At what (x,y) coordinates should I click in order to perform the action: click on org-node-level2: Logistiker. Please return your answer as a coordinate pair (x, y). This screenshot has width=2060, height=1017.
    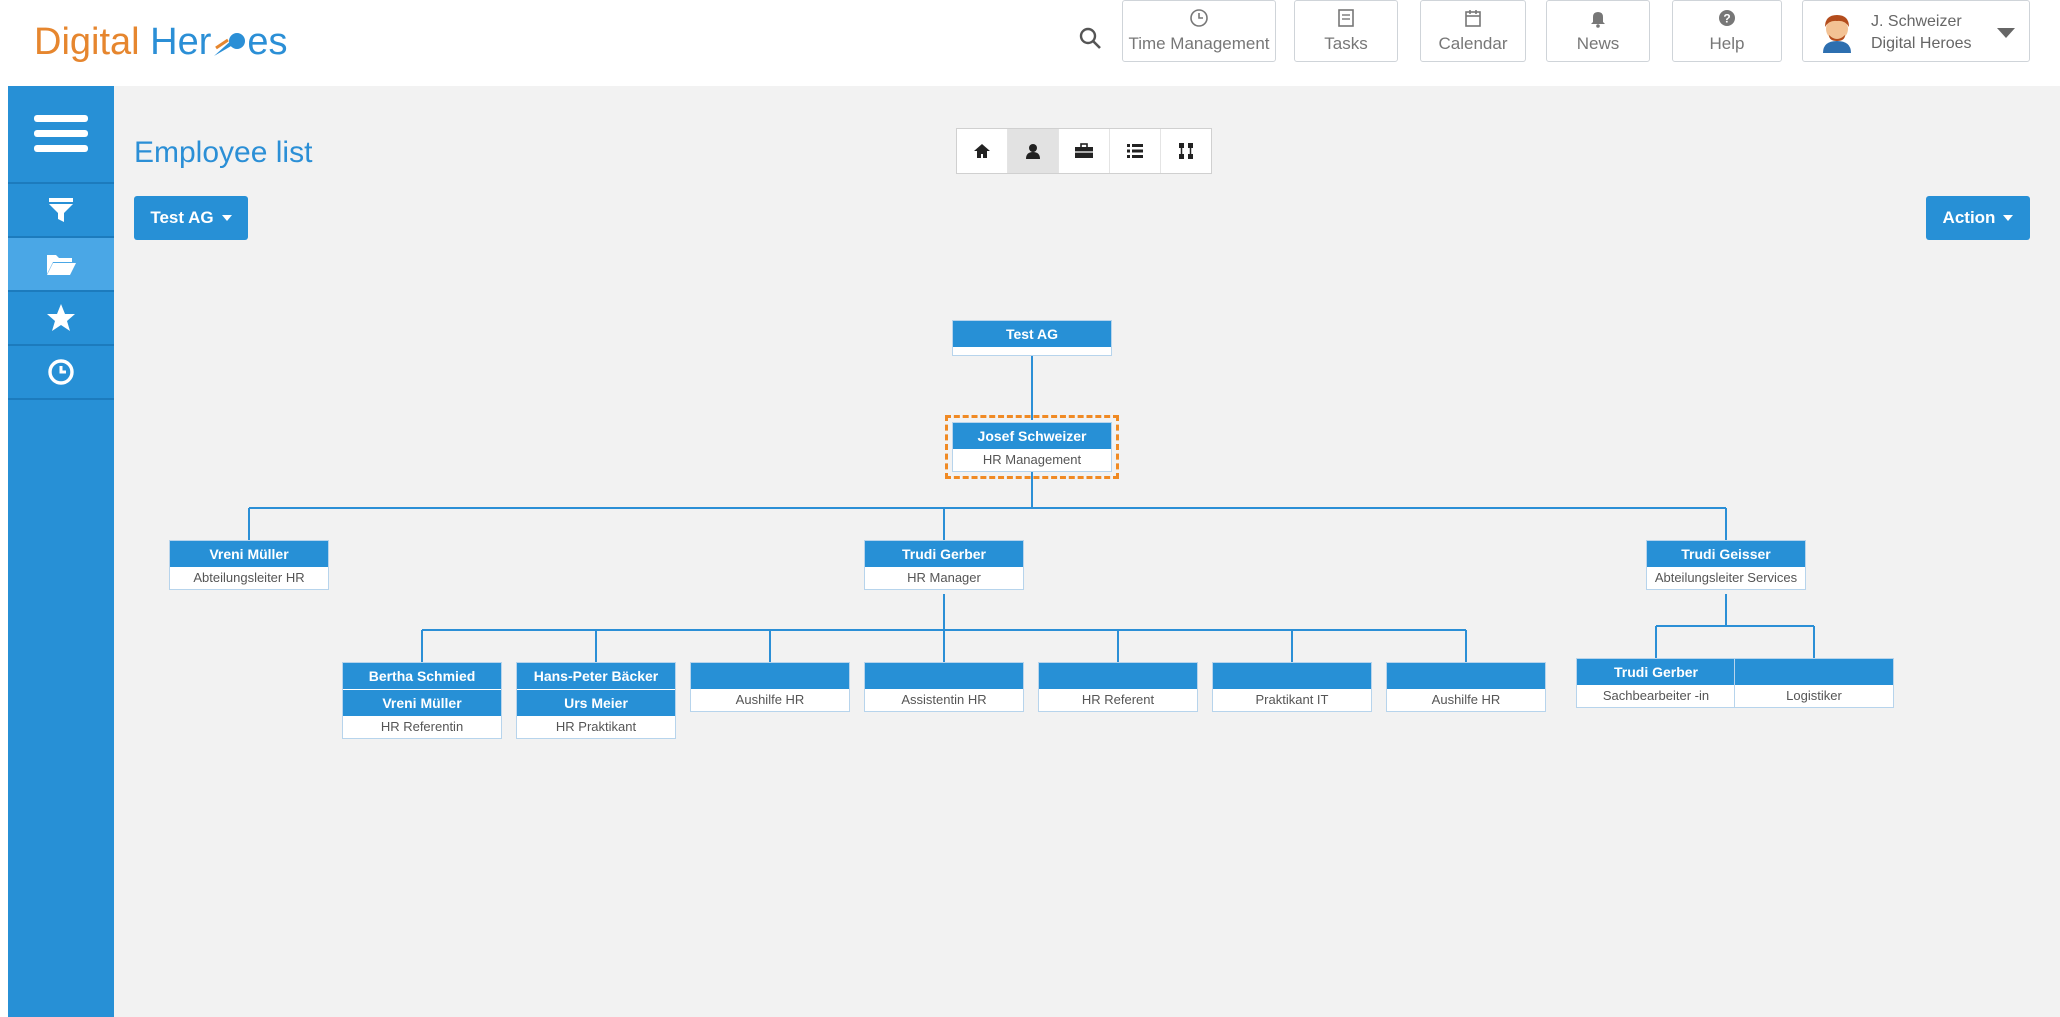
    Looking at the image, I should click on (1814, 683).